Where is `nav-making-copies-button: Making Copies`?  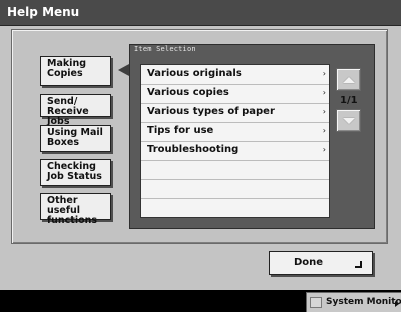
nav-making-copies-button: Making Copies is located at coordinates (75, 71).